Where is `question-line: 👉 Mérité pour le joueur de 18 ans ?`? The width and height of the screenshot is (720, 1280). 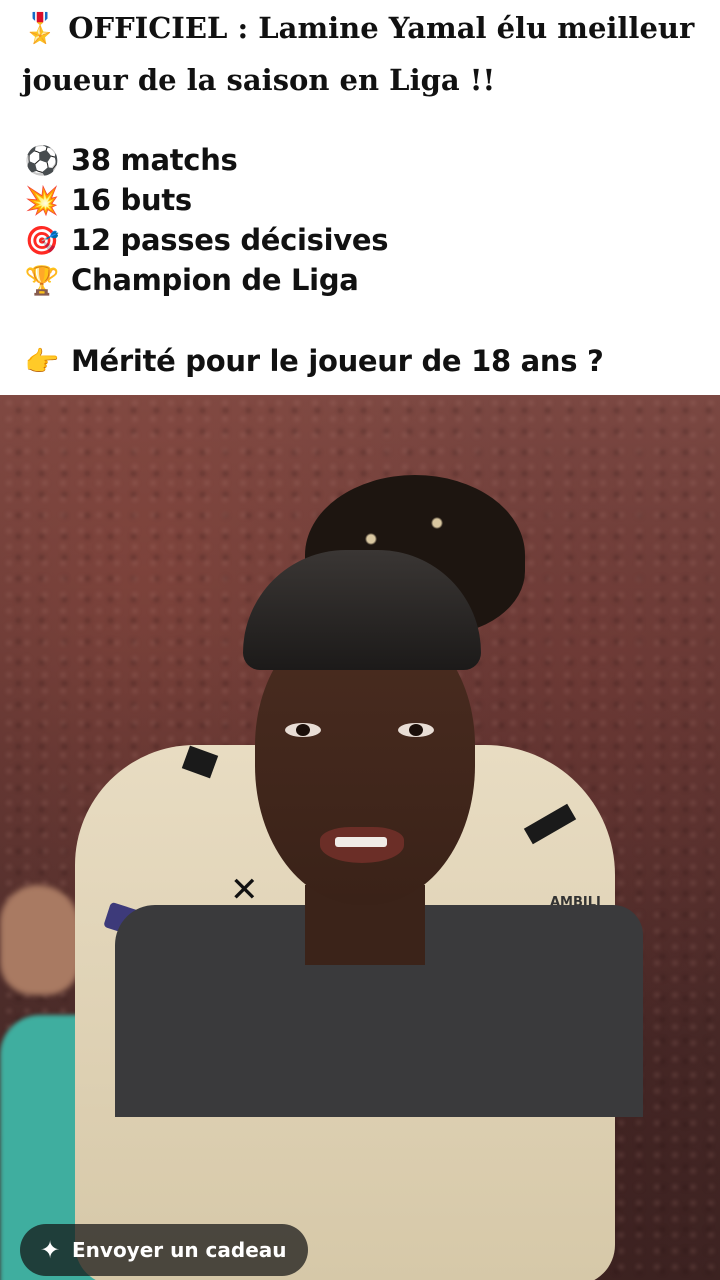
question-line: 👉 Mérité pour le joueur de 18 ans ? is located at coordinates (313, 361).